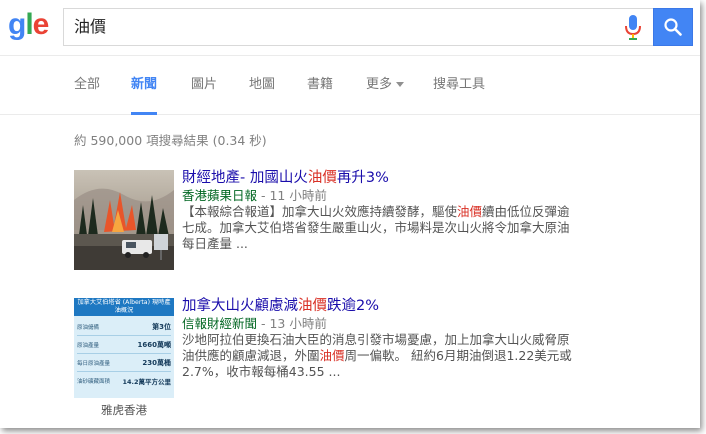 The height and width of the screenshot is (434, 706). What do you see at coordinates (362, 178) in the screenshot?
I see `title-text-end: 再升3%` at bounding box center [362, 178].